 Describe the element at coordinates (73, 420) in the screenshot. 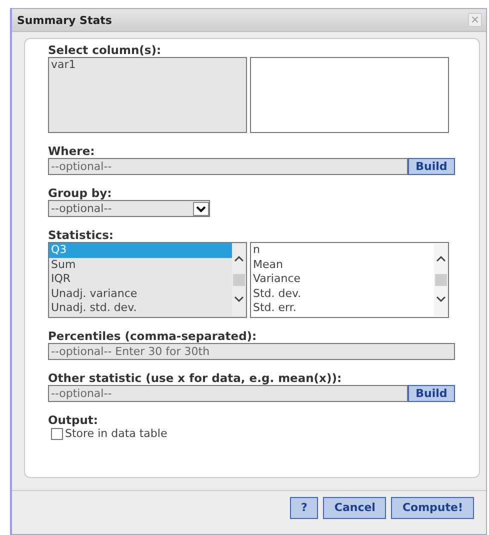

I see `field-label: Output:` at that location.